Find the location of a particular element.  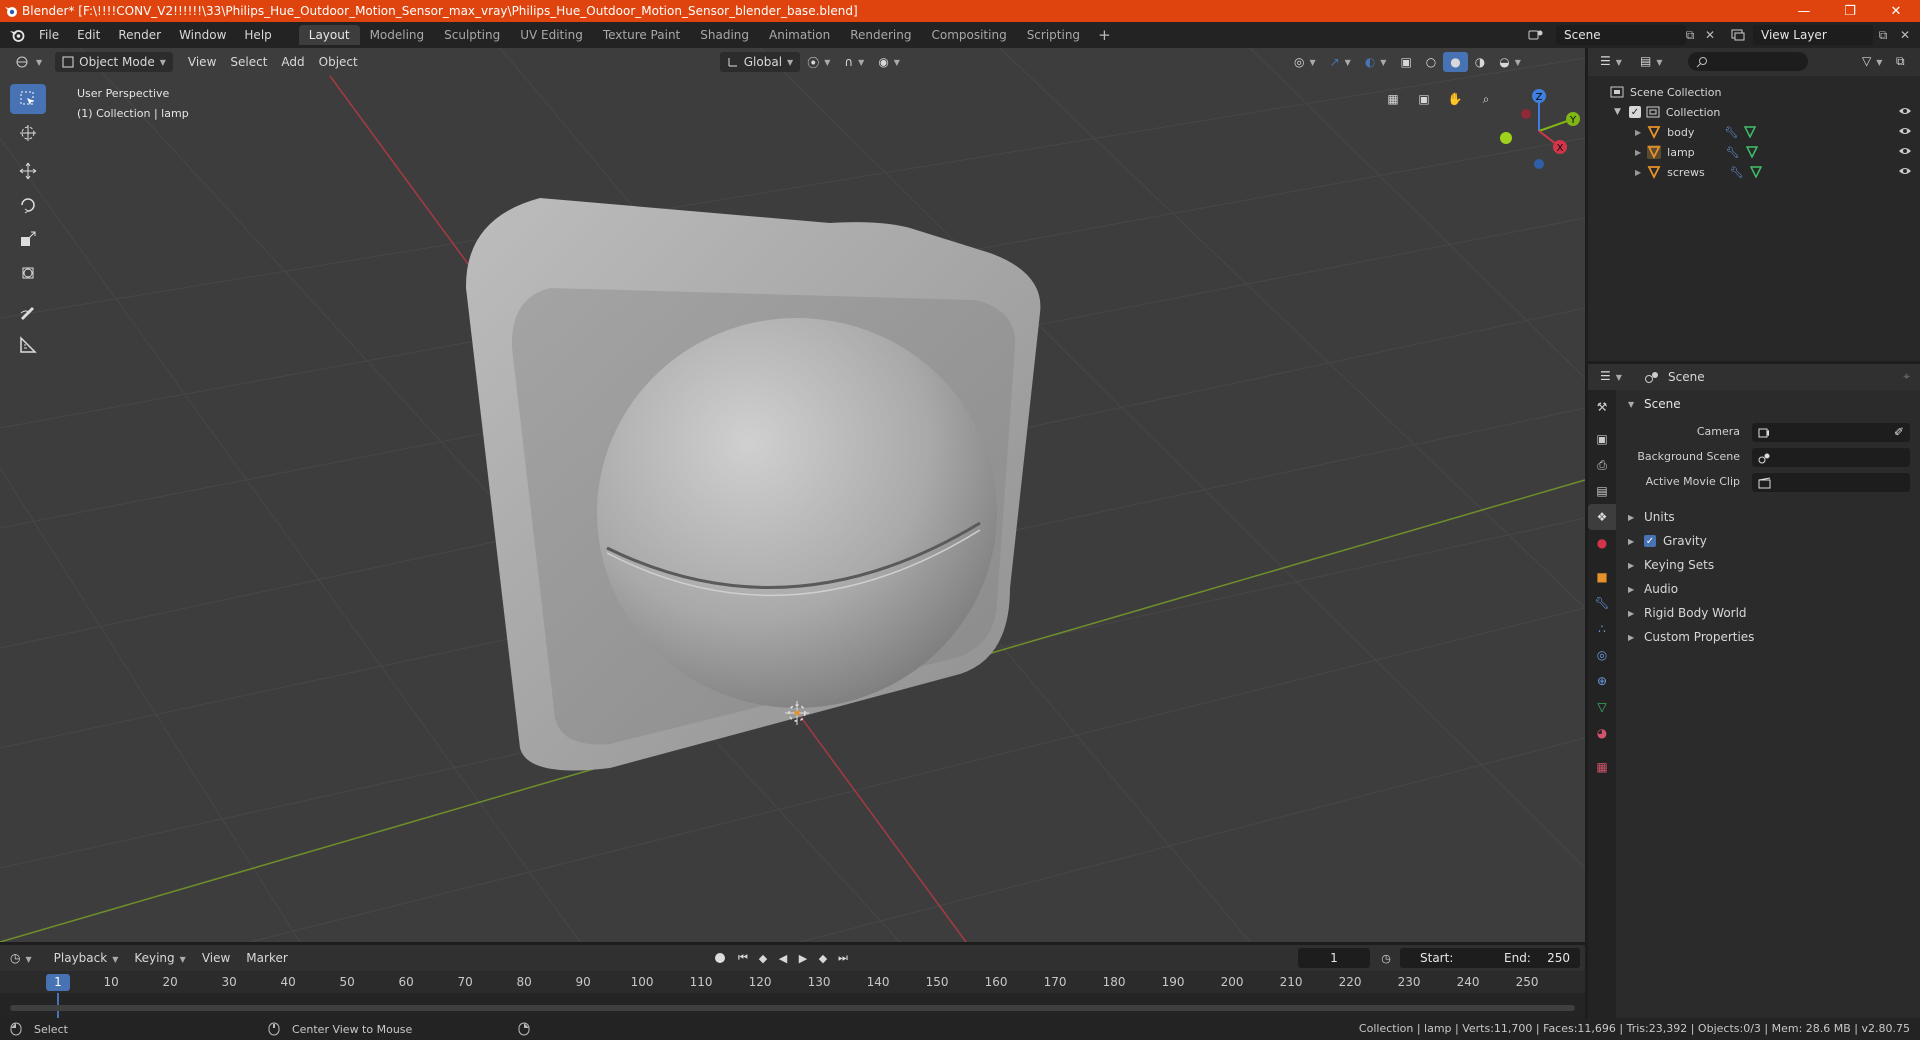

view-layer-tab-icon: ▤ is located at coordinates (1602, 491).